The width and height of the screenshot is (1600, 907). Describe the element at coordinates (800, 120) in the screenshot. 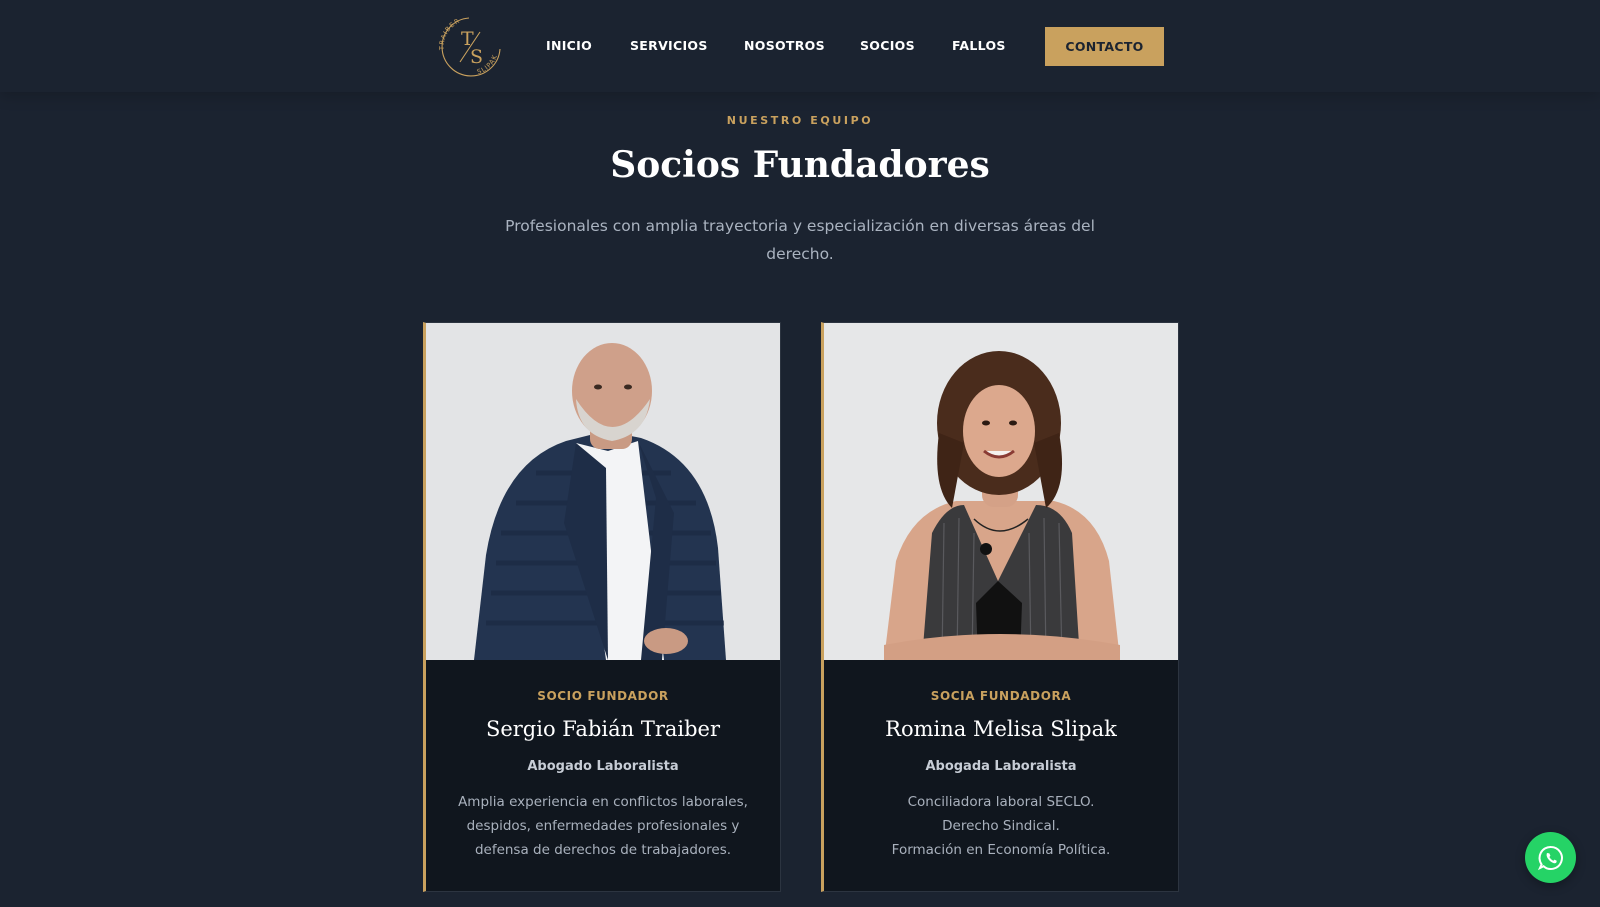

I see `section-eyebrow: NUESTRO EQUIPO` at that location.